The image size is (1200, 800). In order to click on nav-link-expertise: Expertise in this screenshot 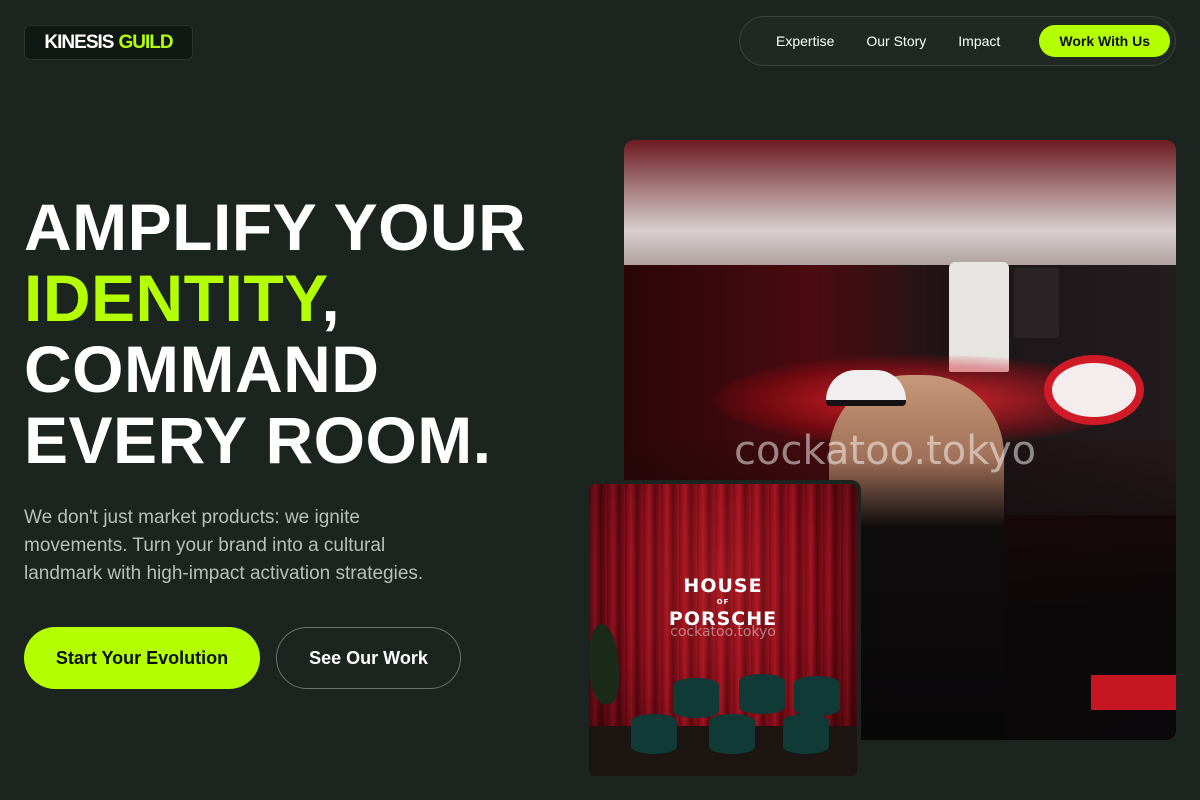, I will do `click(805, 41)`.